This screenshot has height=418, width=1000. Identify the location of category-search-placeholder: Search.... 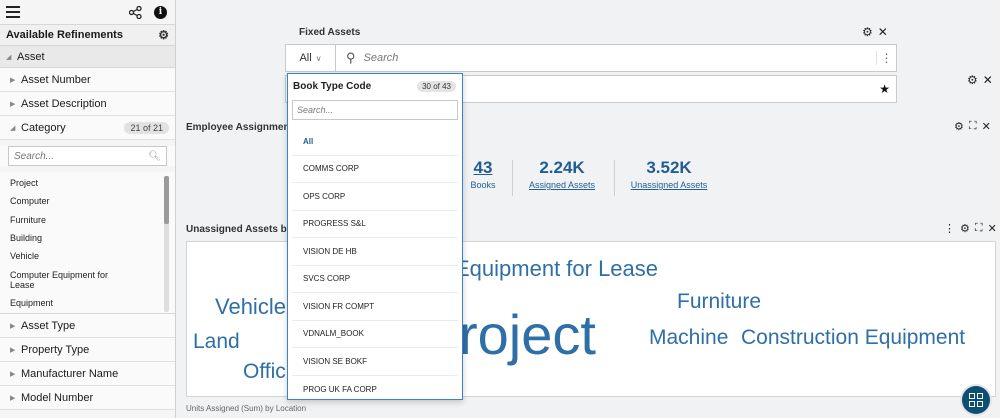
(34, 156).